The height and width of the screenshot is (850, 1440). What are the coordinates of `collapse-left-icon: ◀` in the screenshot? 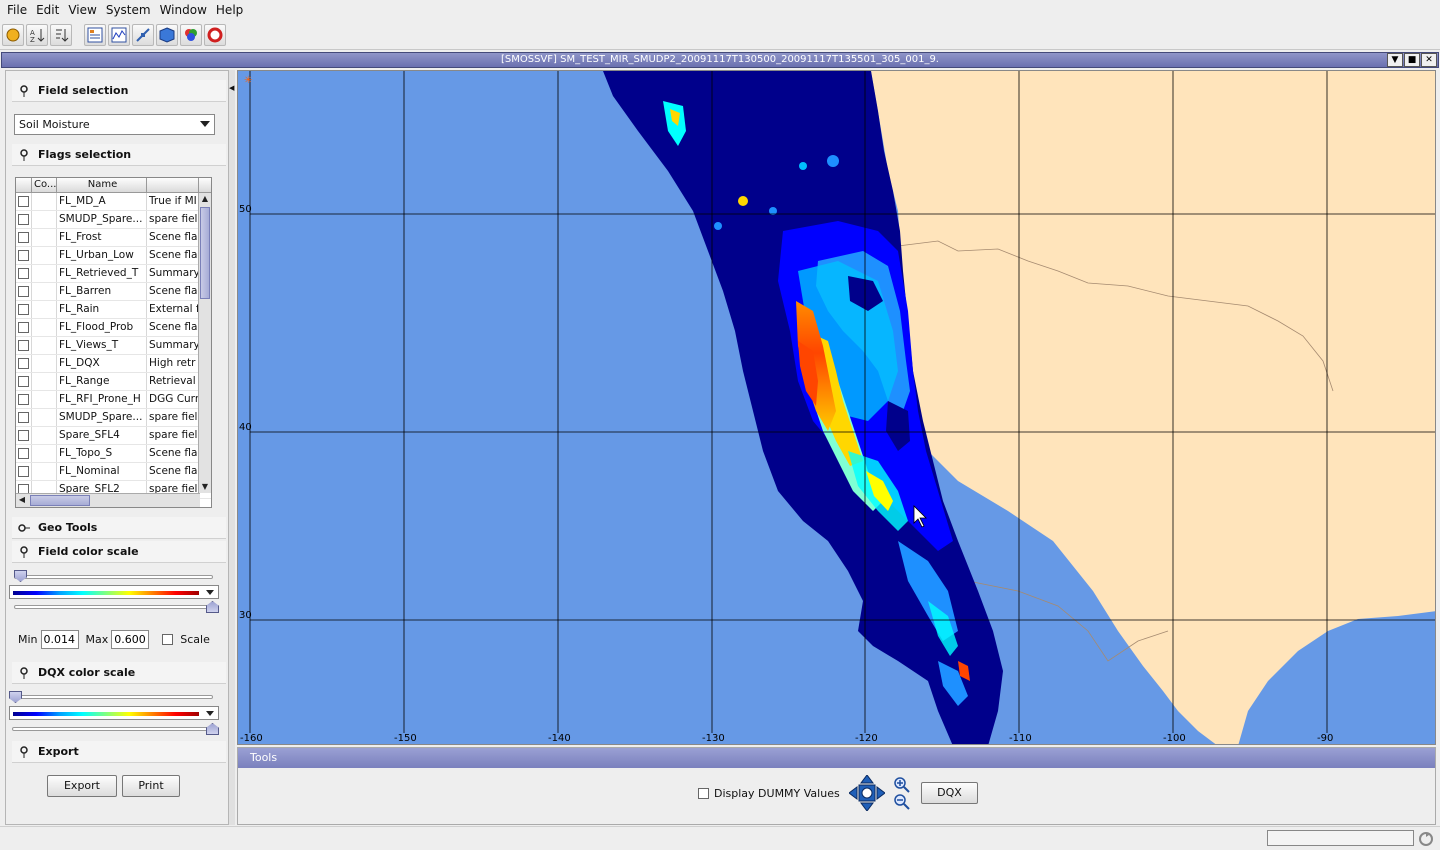 It's located at (231, 88).